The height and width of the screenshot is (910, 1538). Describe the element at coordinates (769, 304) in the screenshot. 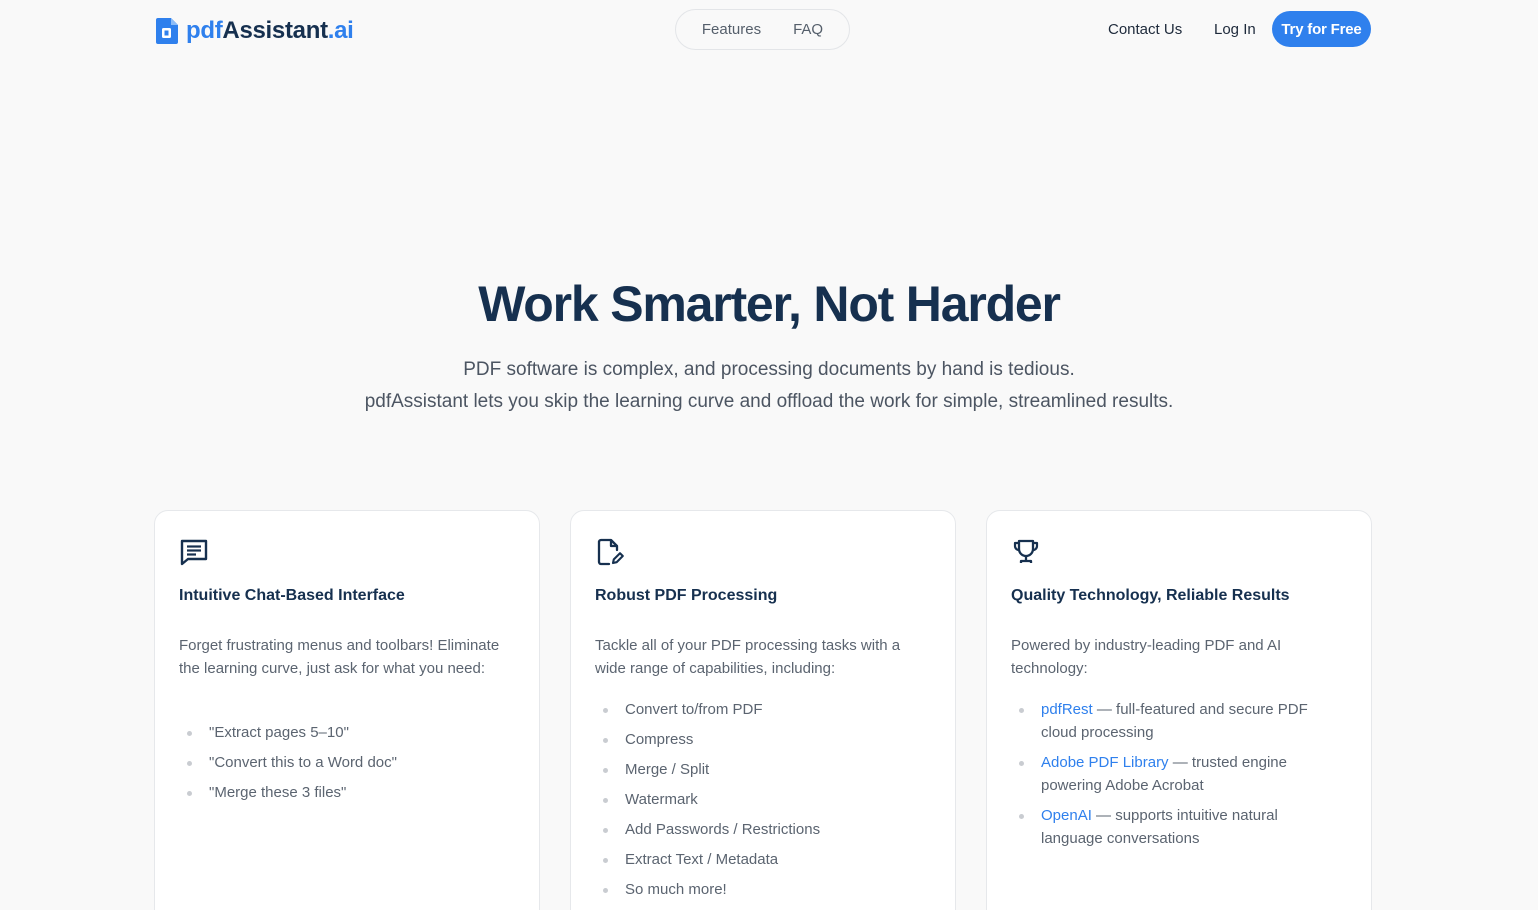

I see `hero-title: Work Smarter, Not Harder` at that location.